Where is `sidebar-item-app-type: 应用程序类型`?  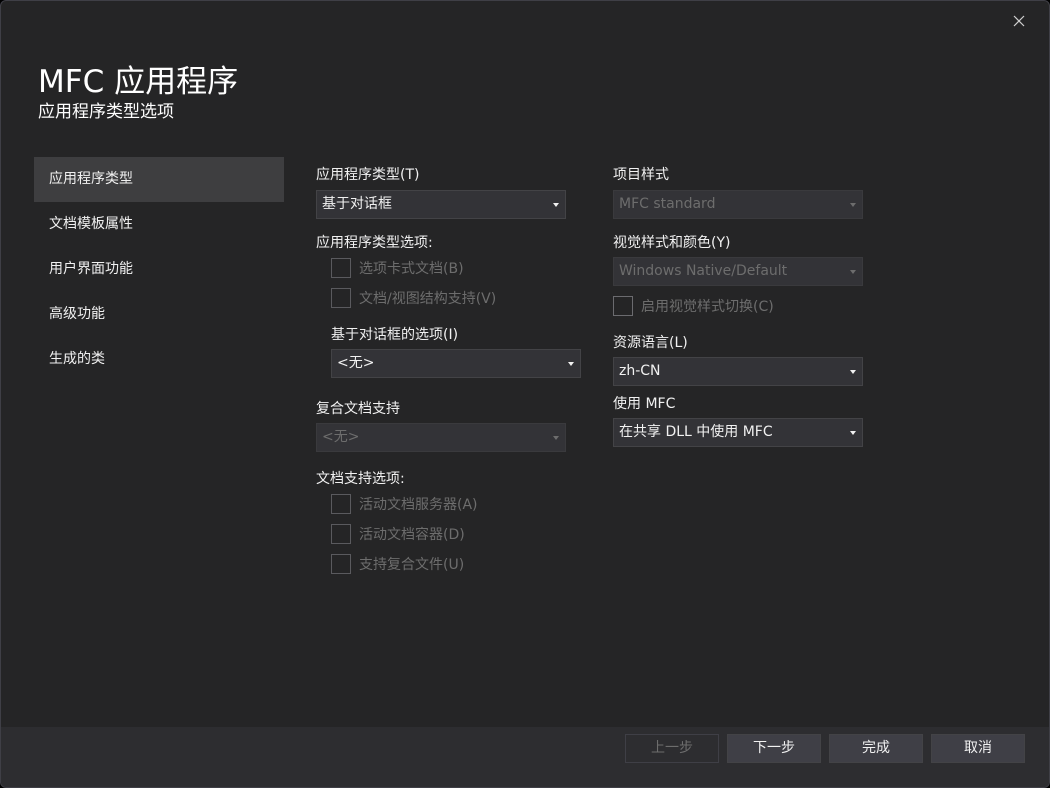 sidebar-item-app-type: 应用程序类型 is located at coordinates (159, 179).